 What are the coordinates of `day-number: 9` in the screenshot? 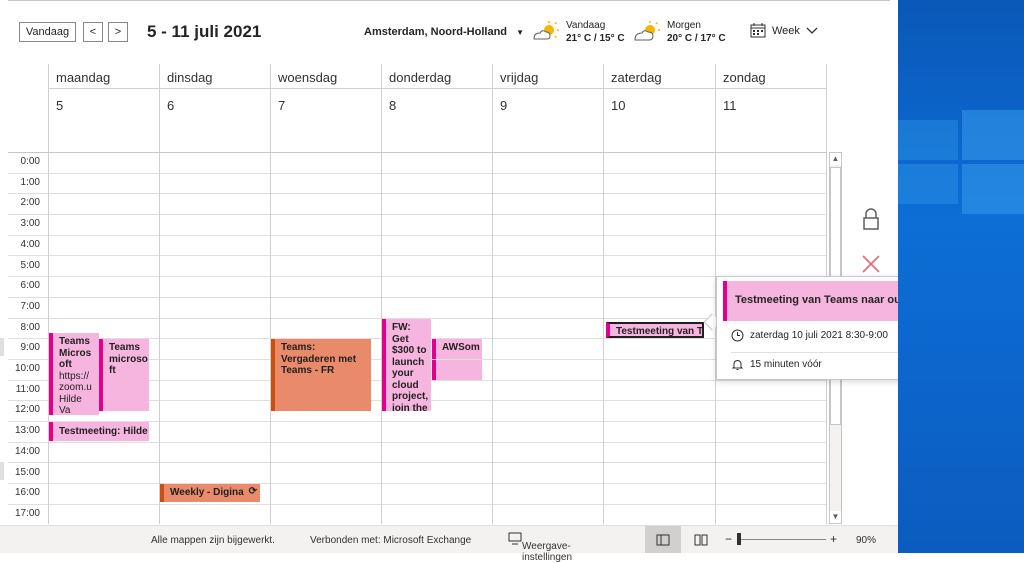 It's located at (504, 105).